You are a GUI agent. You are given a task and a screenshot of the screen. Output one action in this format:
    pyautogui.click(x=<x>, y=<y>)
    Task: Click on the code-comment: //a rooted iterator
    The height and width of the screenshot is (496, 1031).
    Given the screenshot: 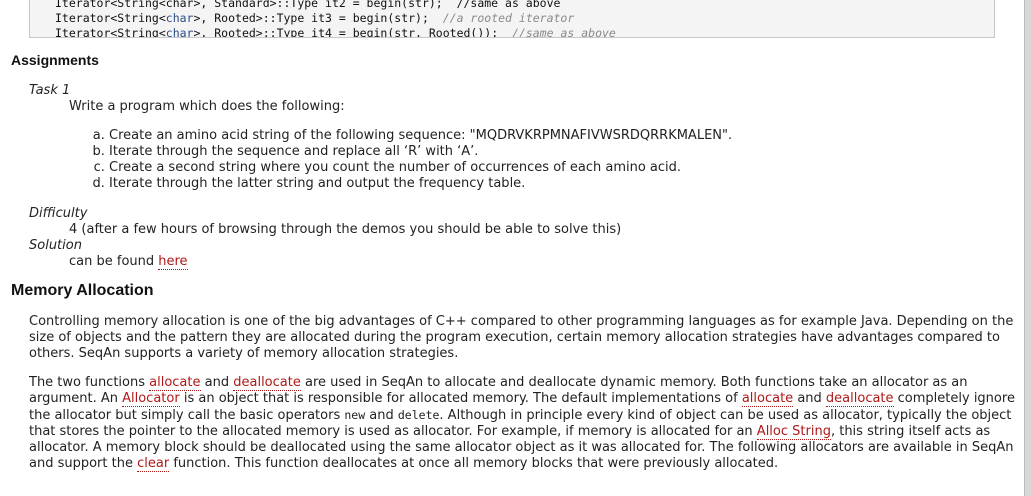 What is the action you would take?
    pyautogui.click(x=508, y=18)
    